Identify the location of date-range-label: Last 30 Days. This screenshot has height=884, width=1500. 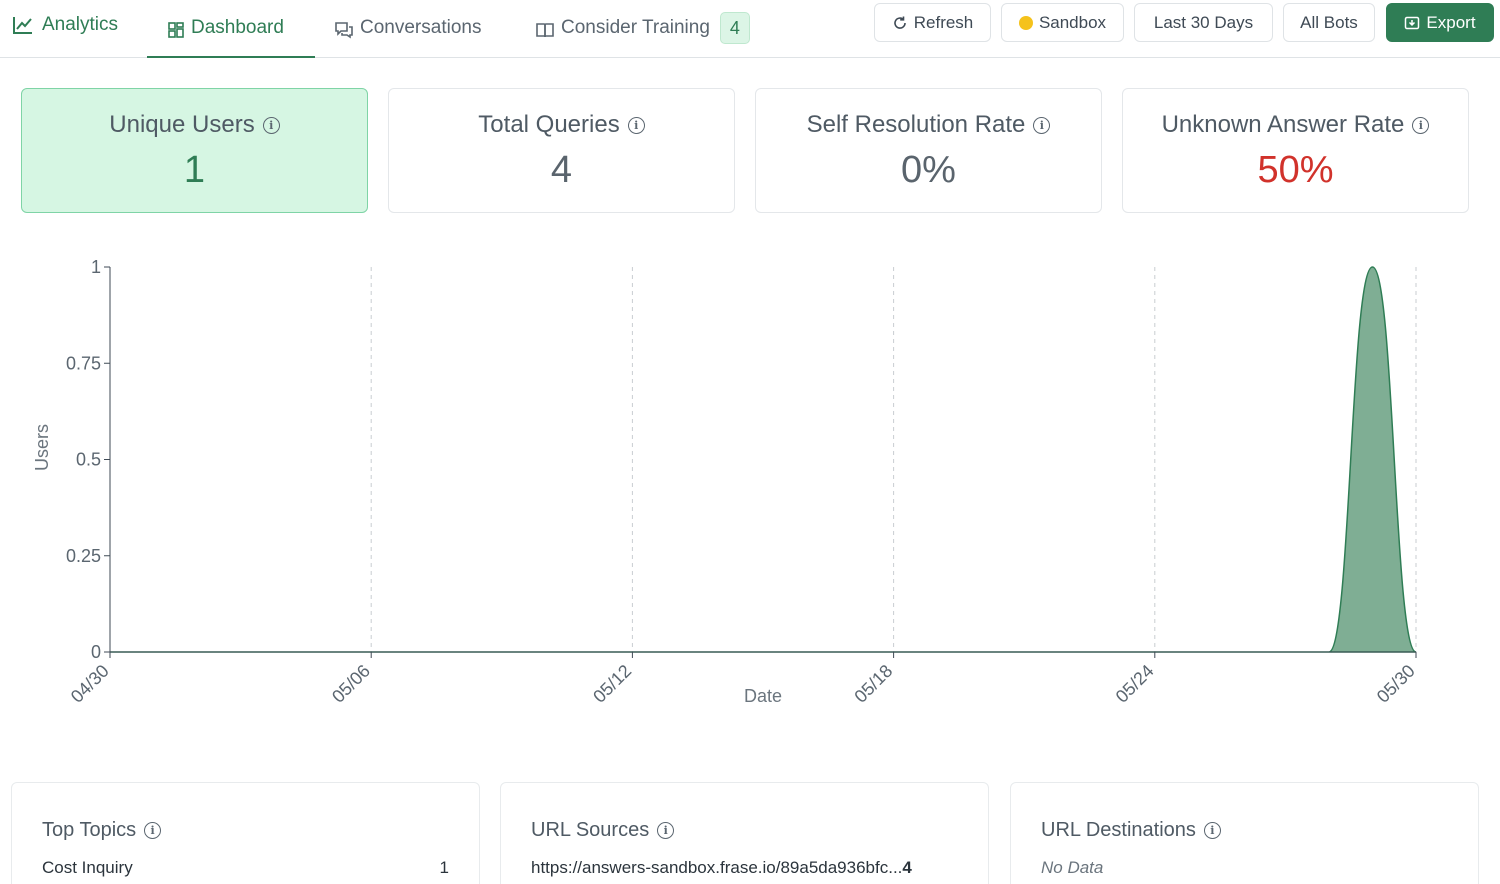
(1203, 22).